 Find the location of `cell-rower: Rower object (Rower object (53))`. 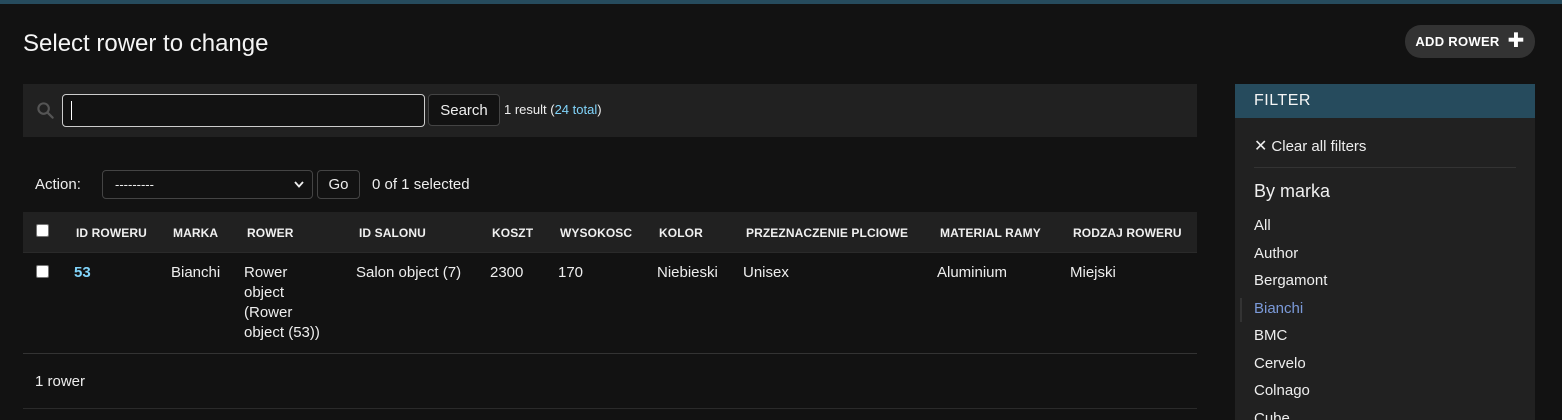

cell-rower: Rower object (Rower object (53)) is located at coordinates (282, 302).